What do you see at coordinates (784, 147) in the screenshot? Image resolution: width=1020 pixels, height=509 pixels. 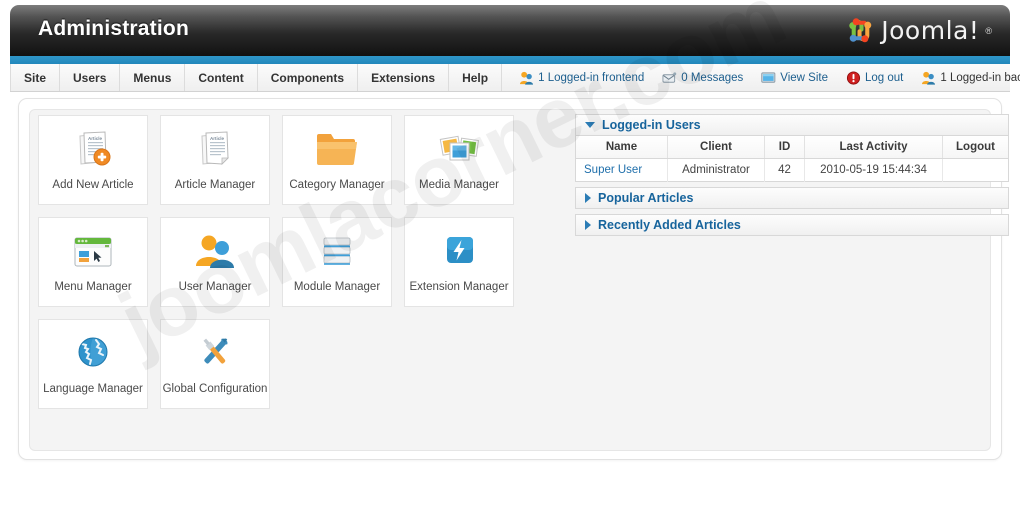 I see `column-id: ID` at bounding box center [784, 147].